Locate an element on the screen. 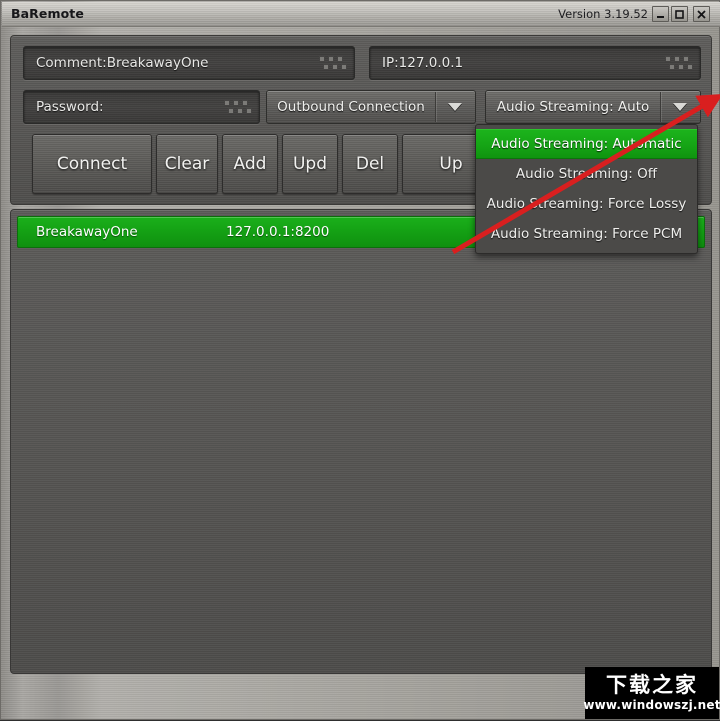 The image size is (720, 721). watermark-url: www.windowszj.net is located at coordinates (651, 704).